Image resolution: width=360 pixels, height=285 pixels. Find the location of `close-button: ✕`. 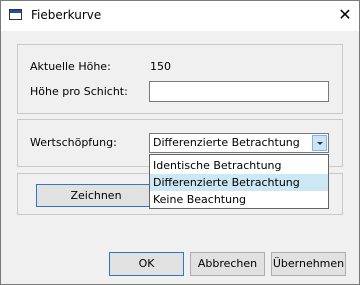

close-button: ✕ is located at coordinates (345, 16).